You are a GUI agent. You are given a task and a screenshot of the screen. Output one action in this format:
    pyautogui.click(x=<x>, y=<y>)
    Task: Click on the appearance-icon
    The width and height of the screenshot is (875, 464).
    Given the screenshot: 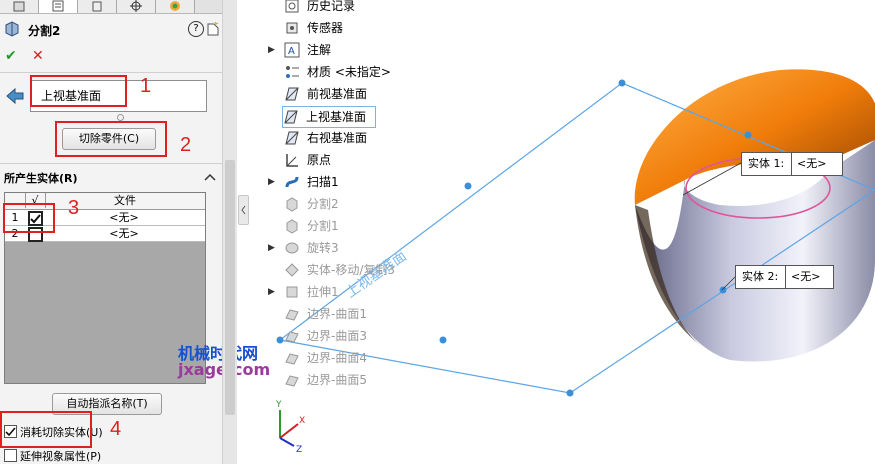 What is the action you would take?
    pyautogui.click(x=175, y=6)
    